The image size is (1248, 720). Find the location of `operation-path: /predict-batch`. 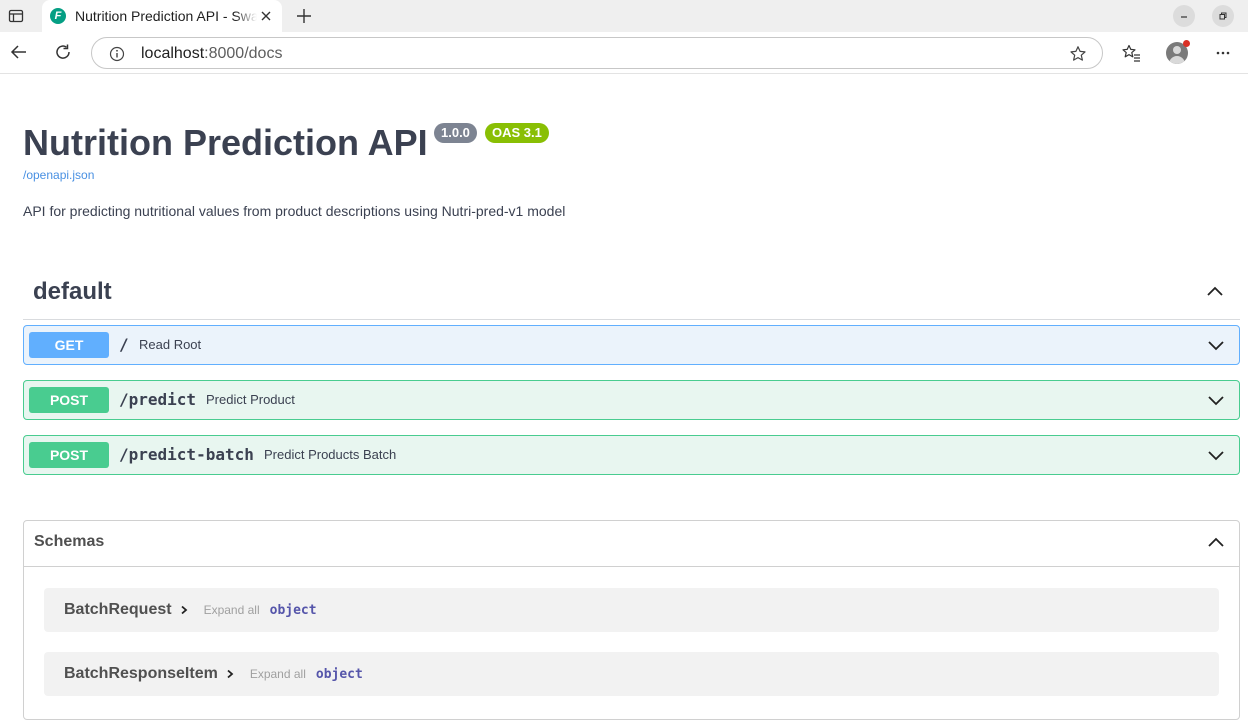

operation-path: /predict-batch is located at coordinates (186, 454).